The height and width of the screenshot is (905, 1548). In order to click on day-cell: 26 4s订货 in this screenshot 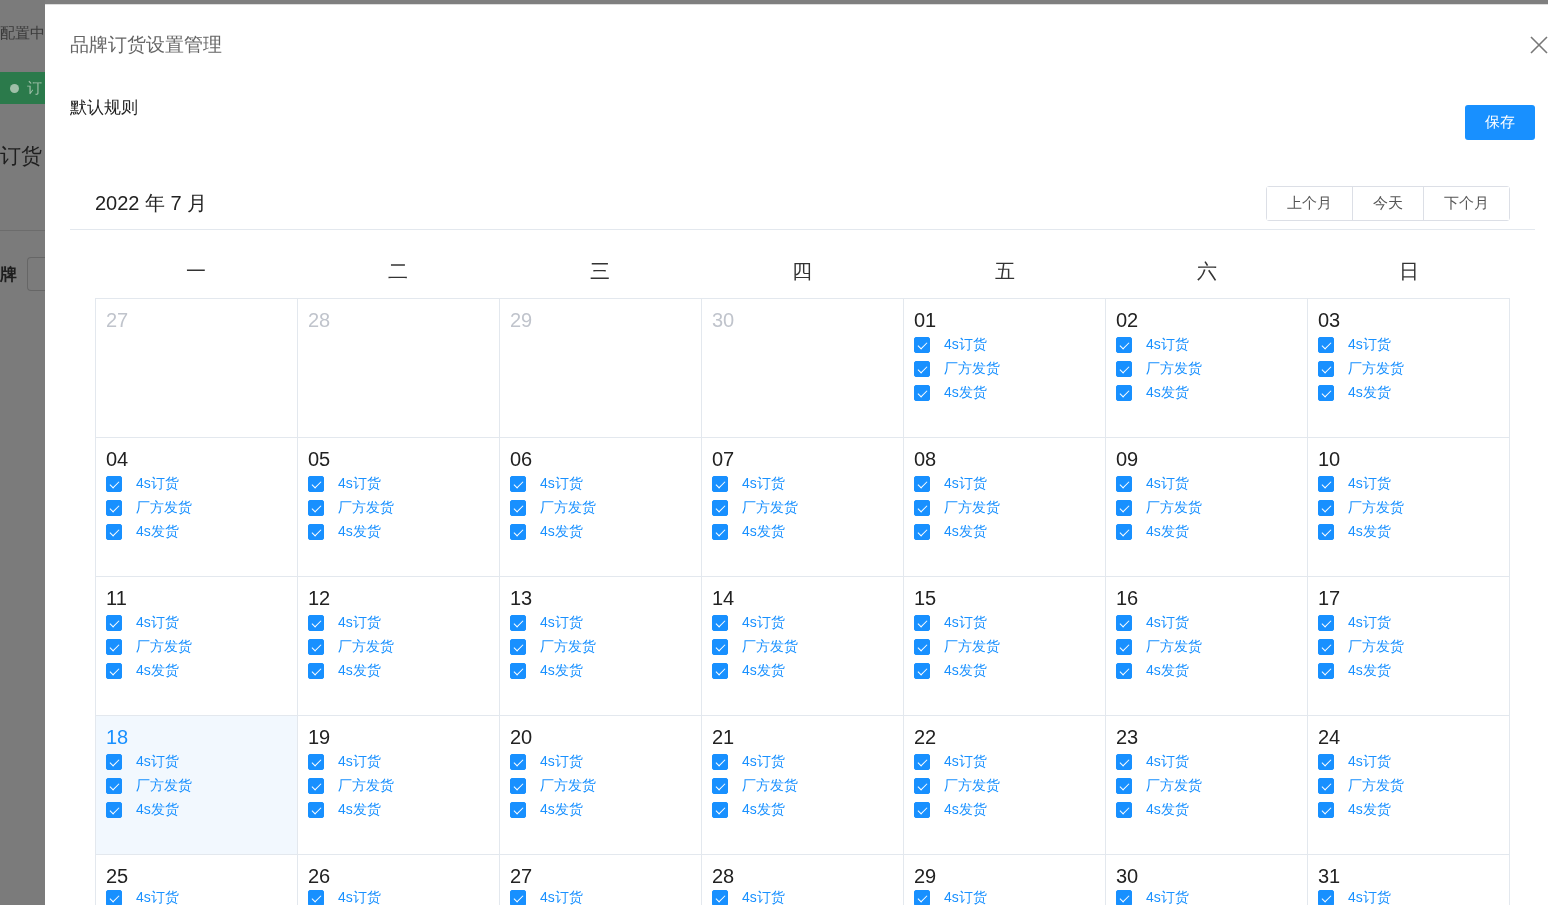, I will do `click(399, 880)`.